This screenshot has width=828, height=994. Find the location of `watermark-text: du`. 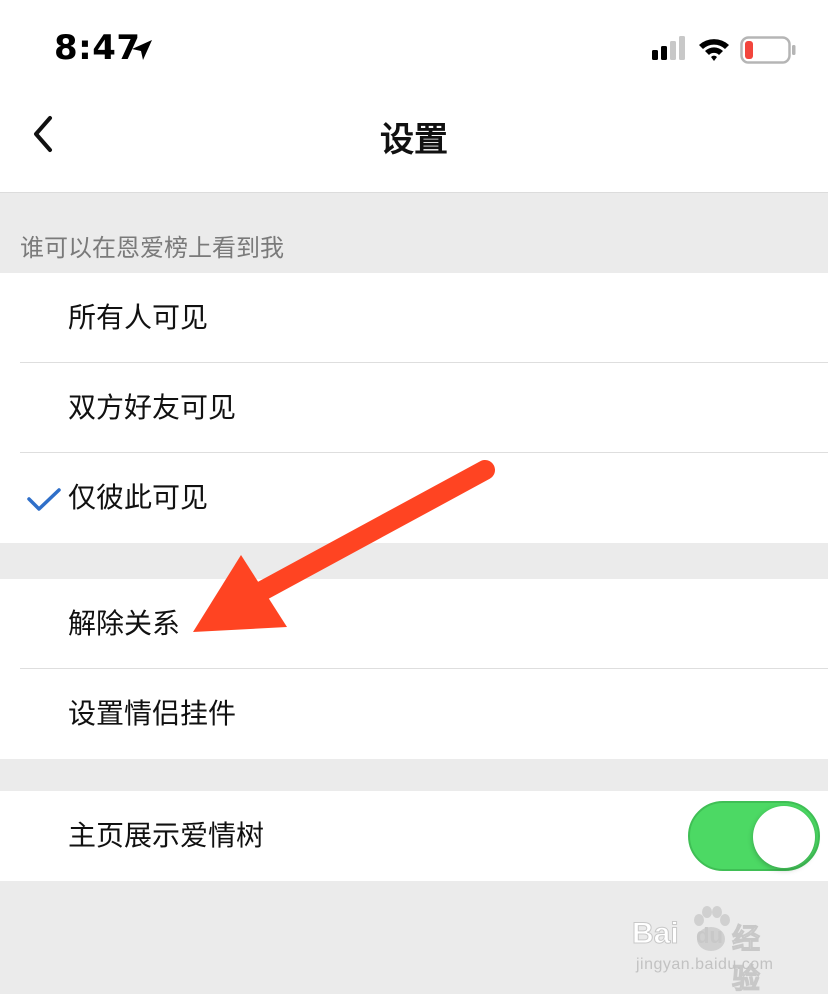

watermark-text: du is located at coordinates (709, 935).